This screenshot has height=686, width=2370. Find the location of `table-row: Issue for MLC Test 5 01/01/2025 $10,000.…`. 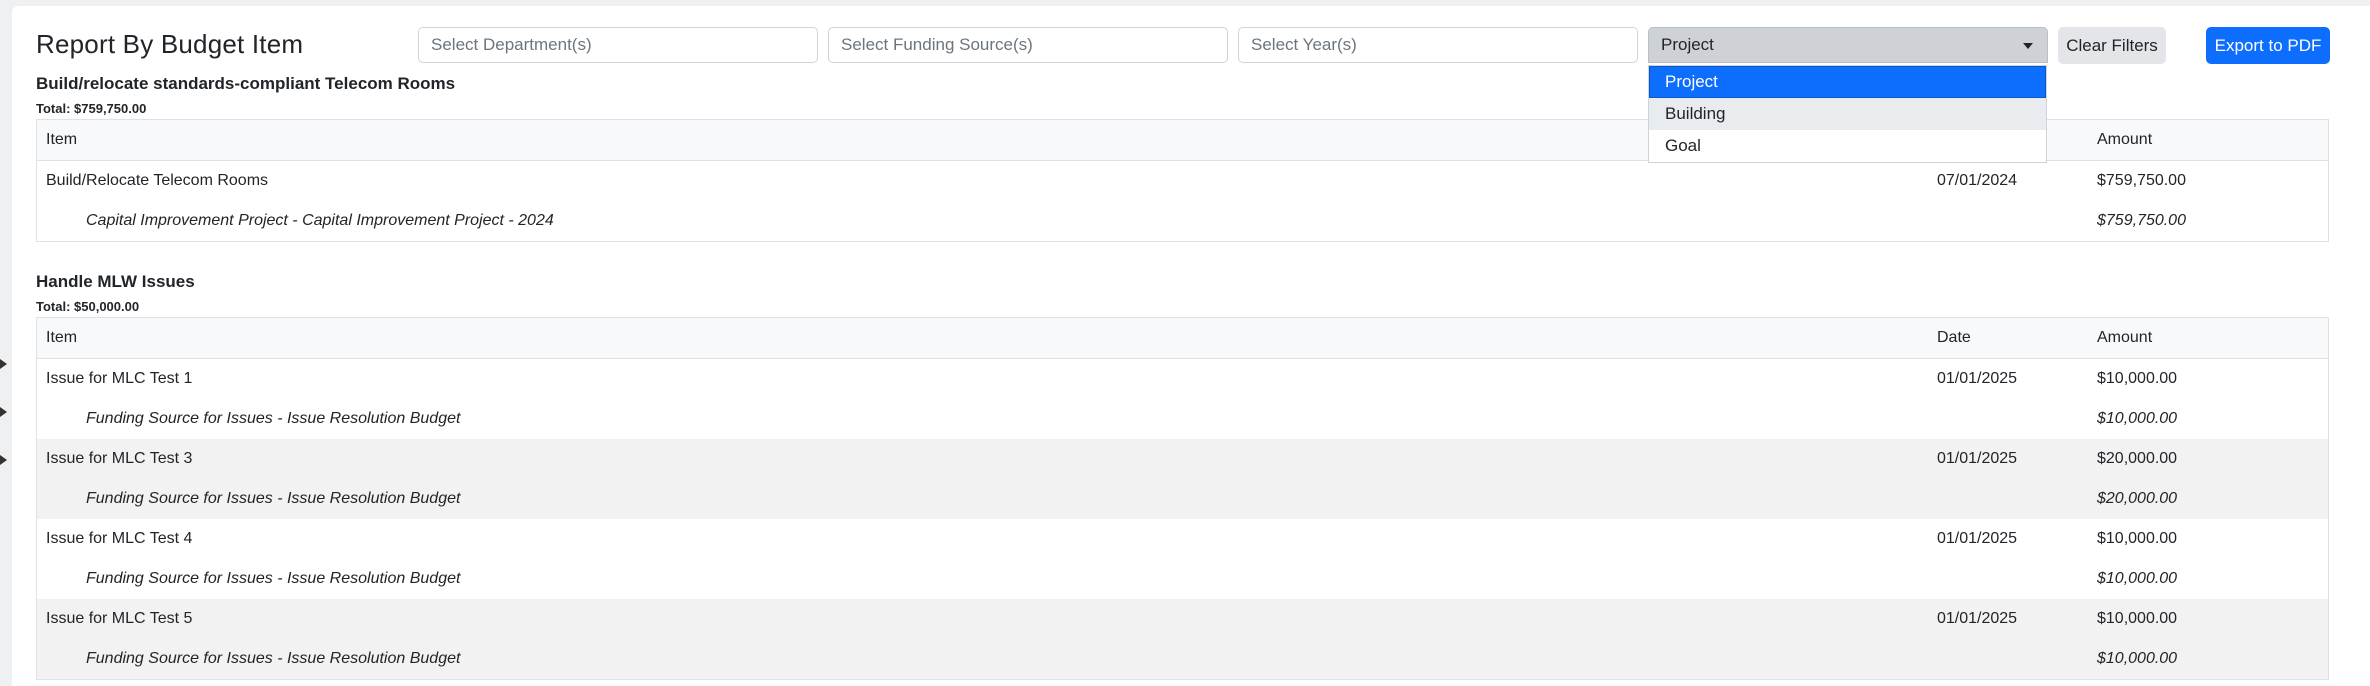

table-row: Issue for MLC Test 5 01/01/2025 $10,000.… is located at coordinates (1182, 619).